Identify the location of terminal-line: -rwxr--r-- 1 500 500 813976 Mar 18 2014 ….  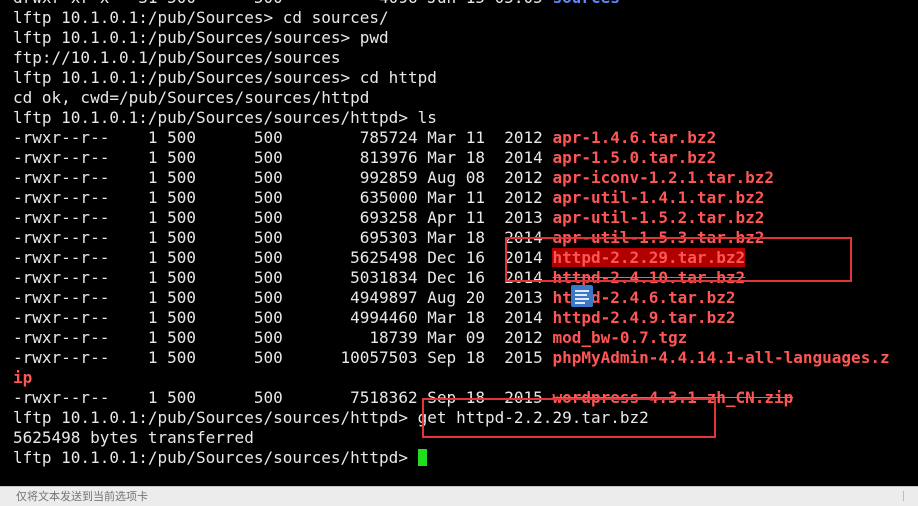
(451, 158).